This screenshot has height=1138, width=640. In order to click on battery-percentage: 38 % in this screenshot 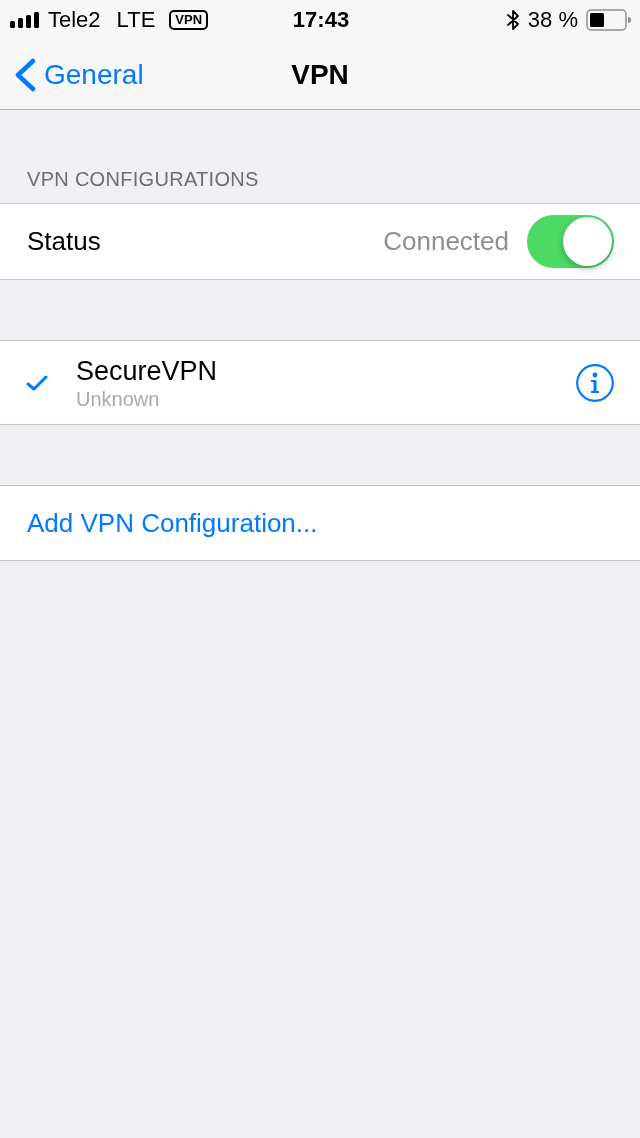, I will do `click(552, 20)`.